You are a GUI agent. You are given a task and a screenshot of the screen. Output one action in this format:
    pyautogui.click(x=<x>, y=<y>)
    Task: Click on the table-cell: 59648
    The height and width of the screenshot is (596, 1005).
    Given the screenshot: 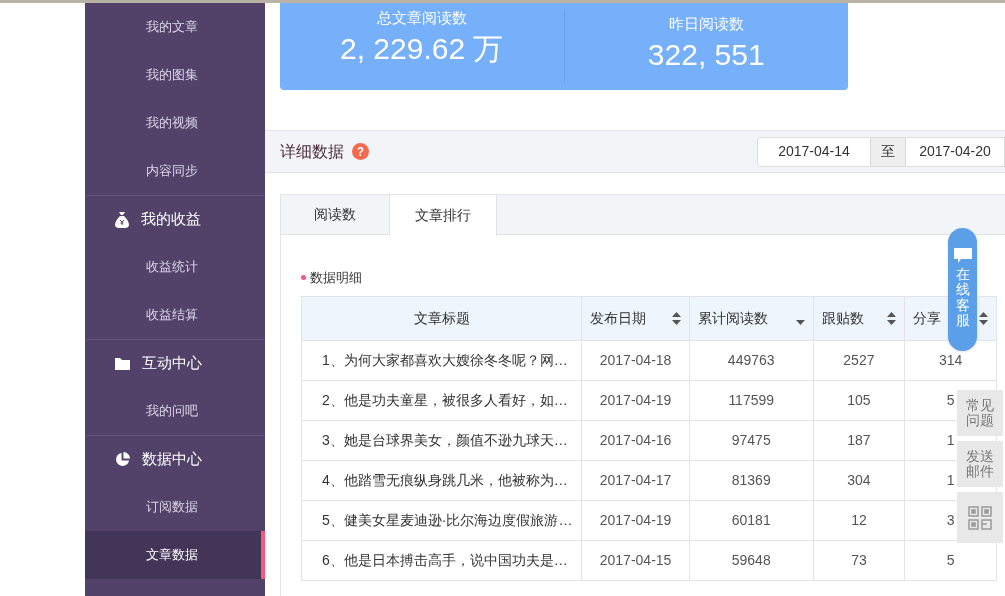 What is the action you would take?
    pyautogui.click(x=750, y=560)
    